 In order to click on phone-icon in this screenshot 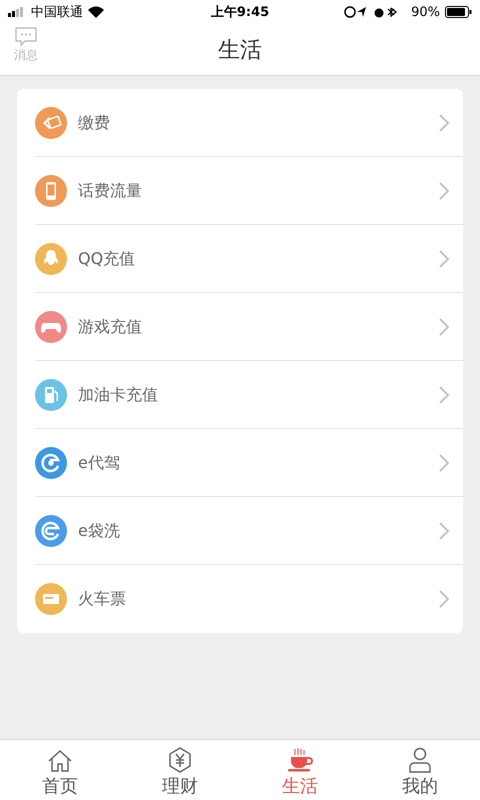, I will do `click(51, 191)`.